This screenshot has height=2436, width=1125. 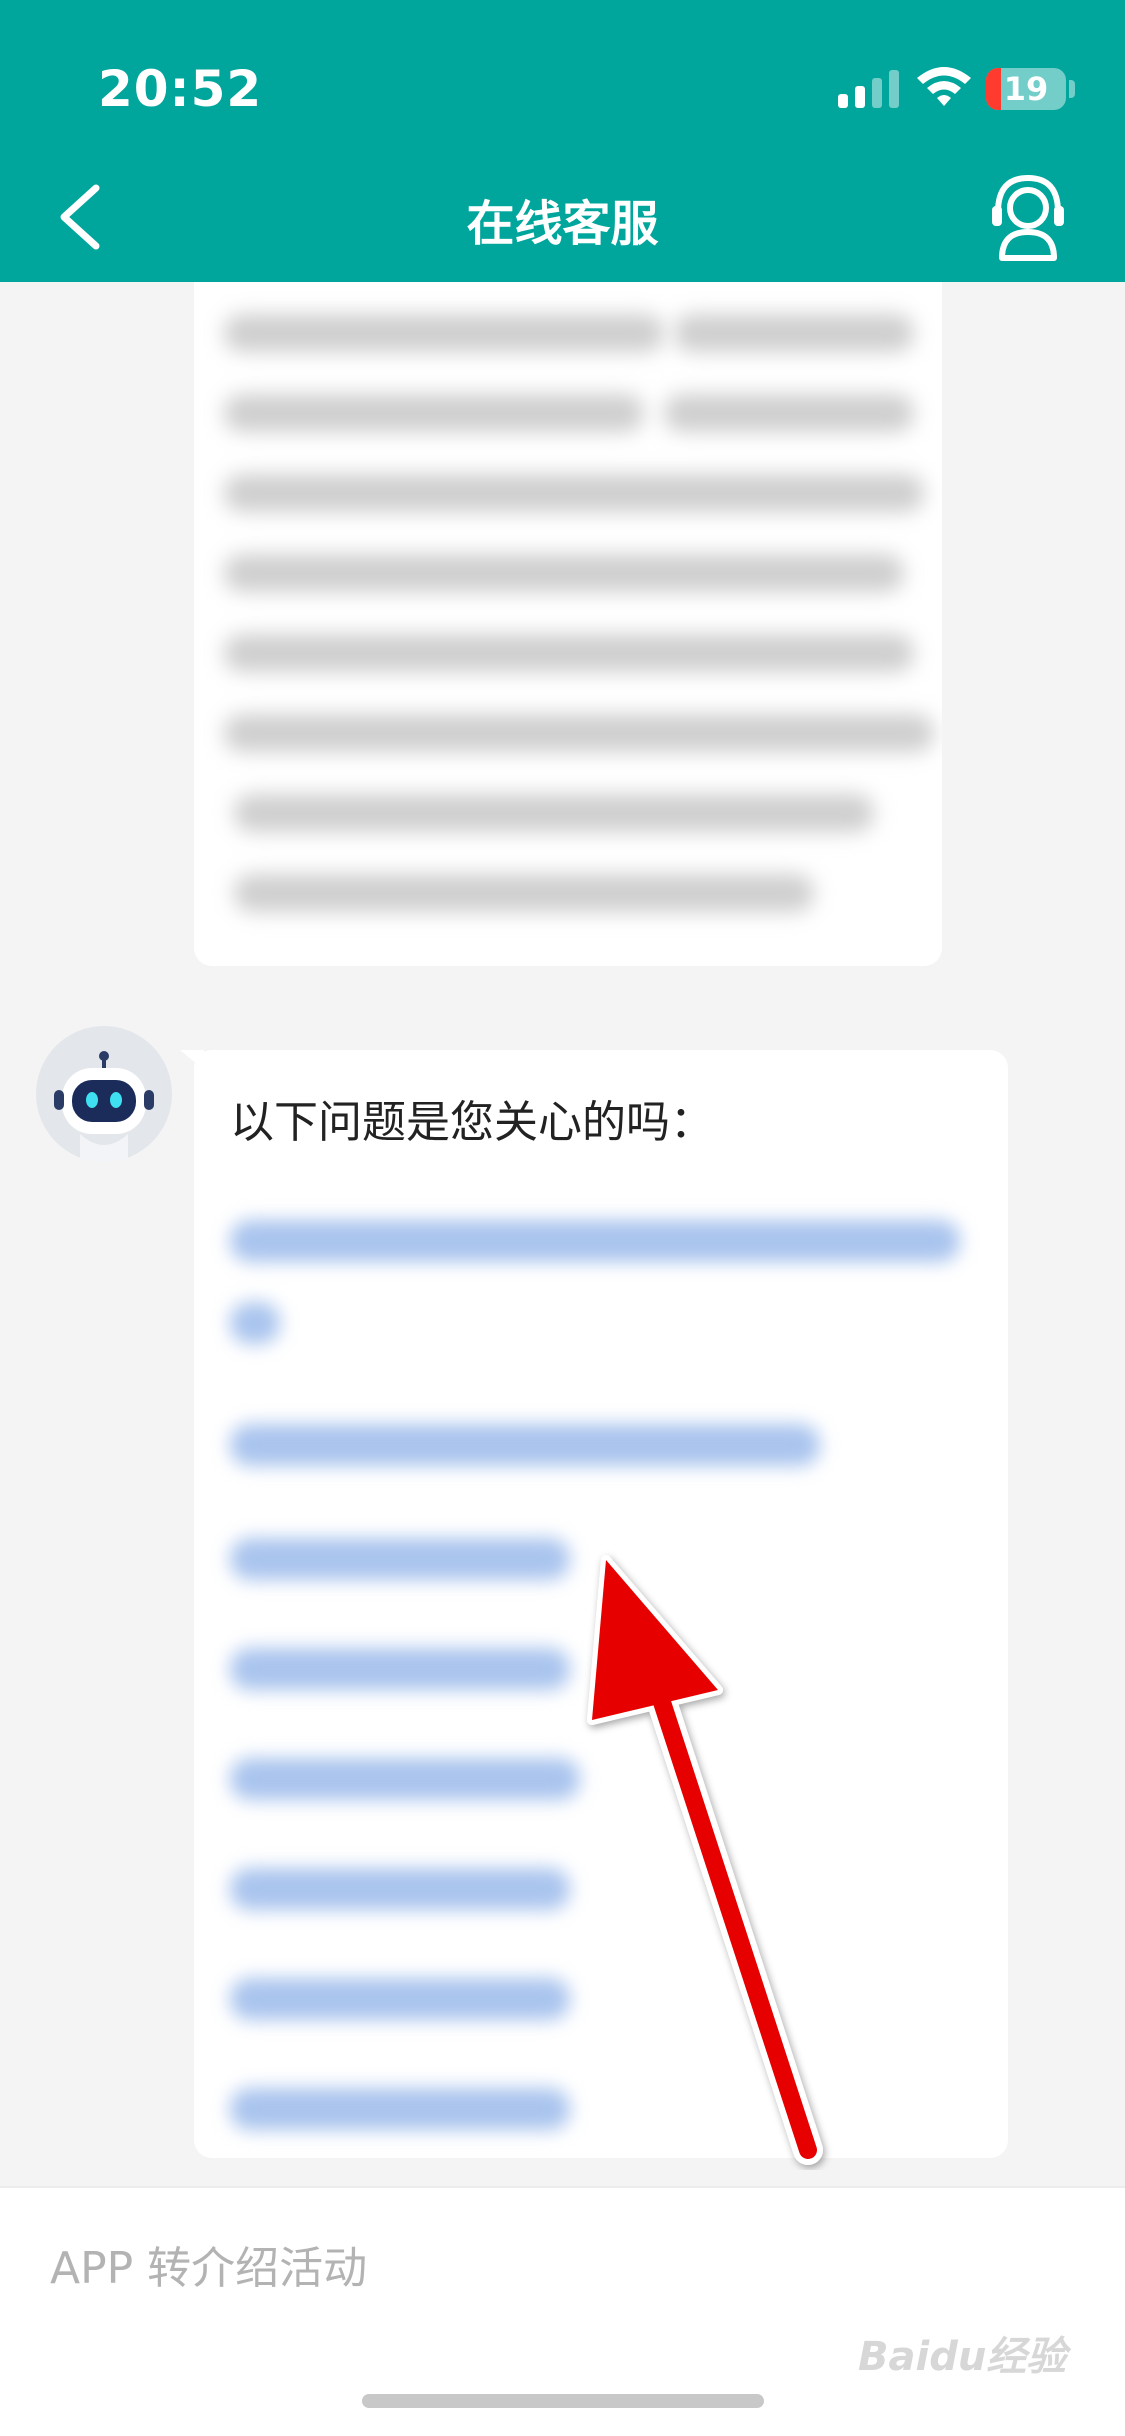 I want to click on wifi-icon, so click(x=944, y=86).